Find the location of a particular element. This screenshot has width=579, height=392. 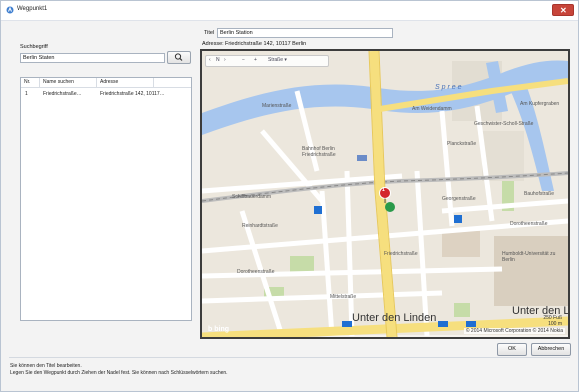

address-label: Adresse: is located at coordinates (213, 44).